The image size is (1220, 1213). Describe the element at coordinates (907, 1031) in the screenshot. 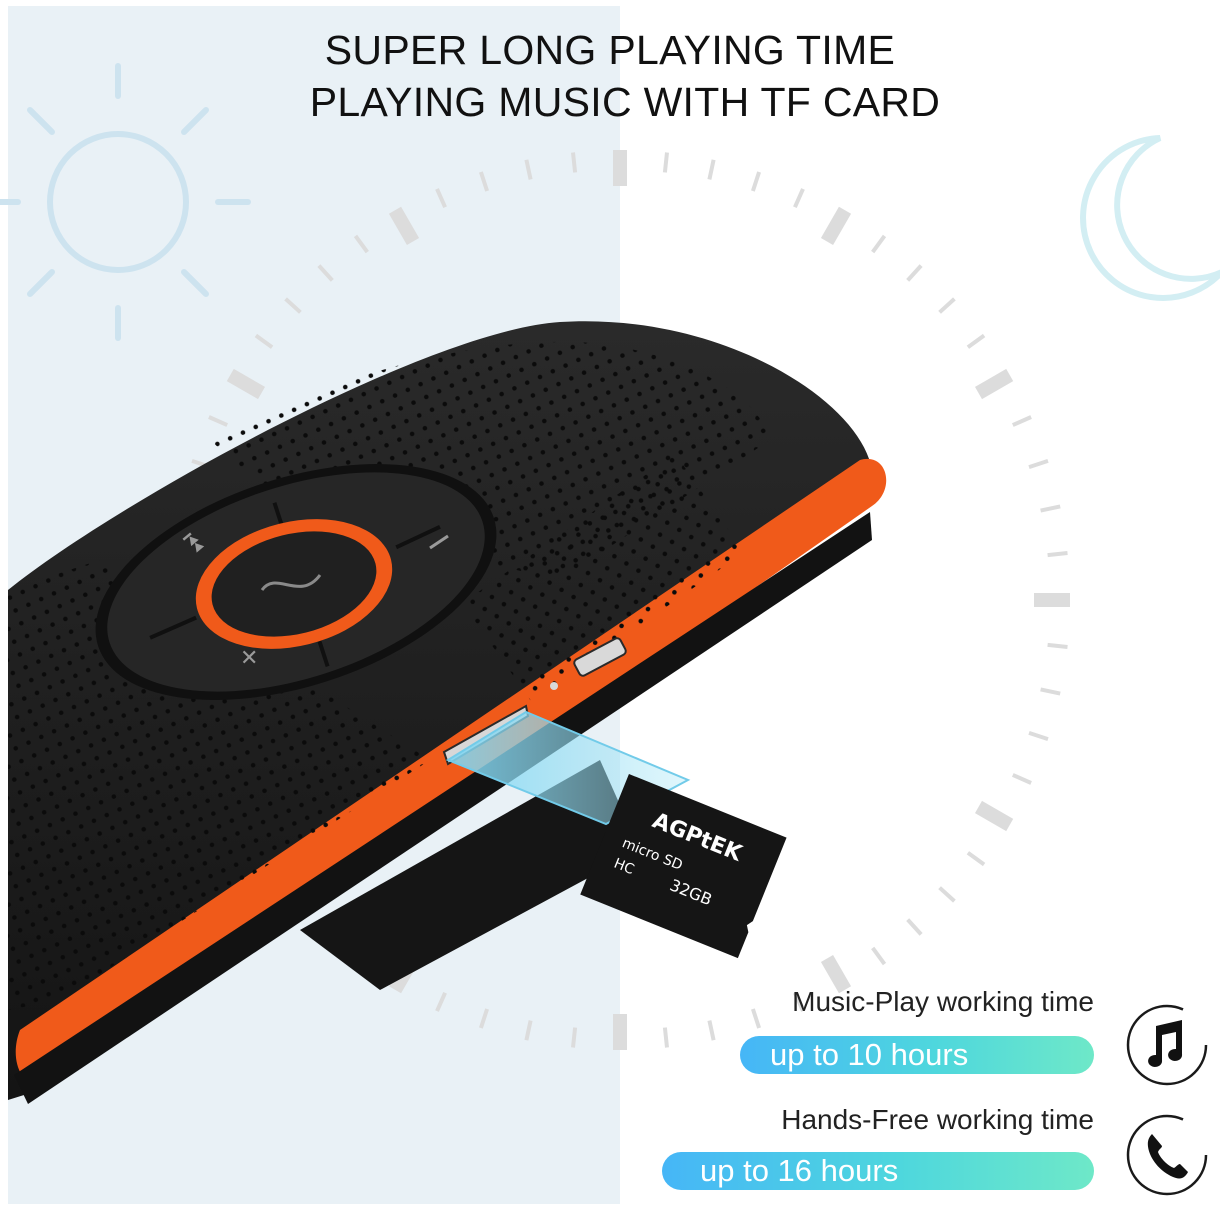

I see `music-play-feature: Music-Play working time up to 10 hours` at that location.